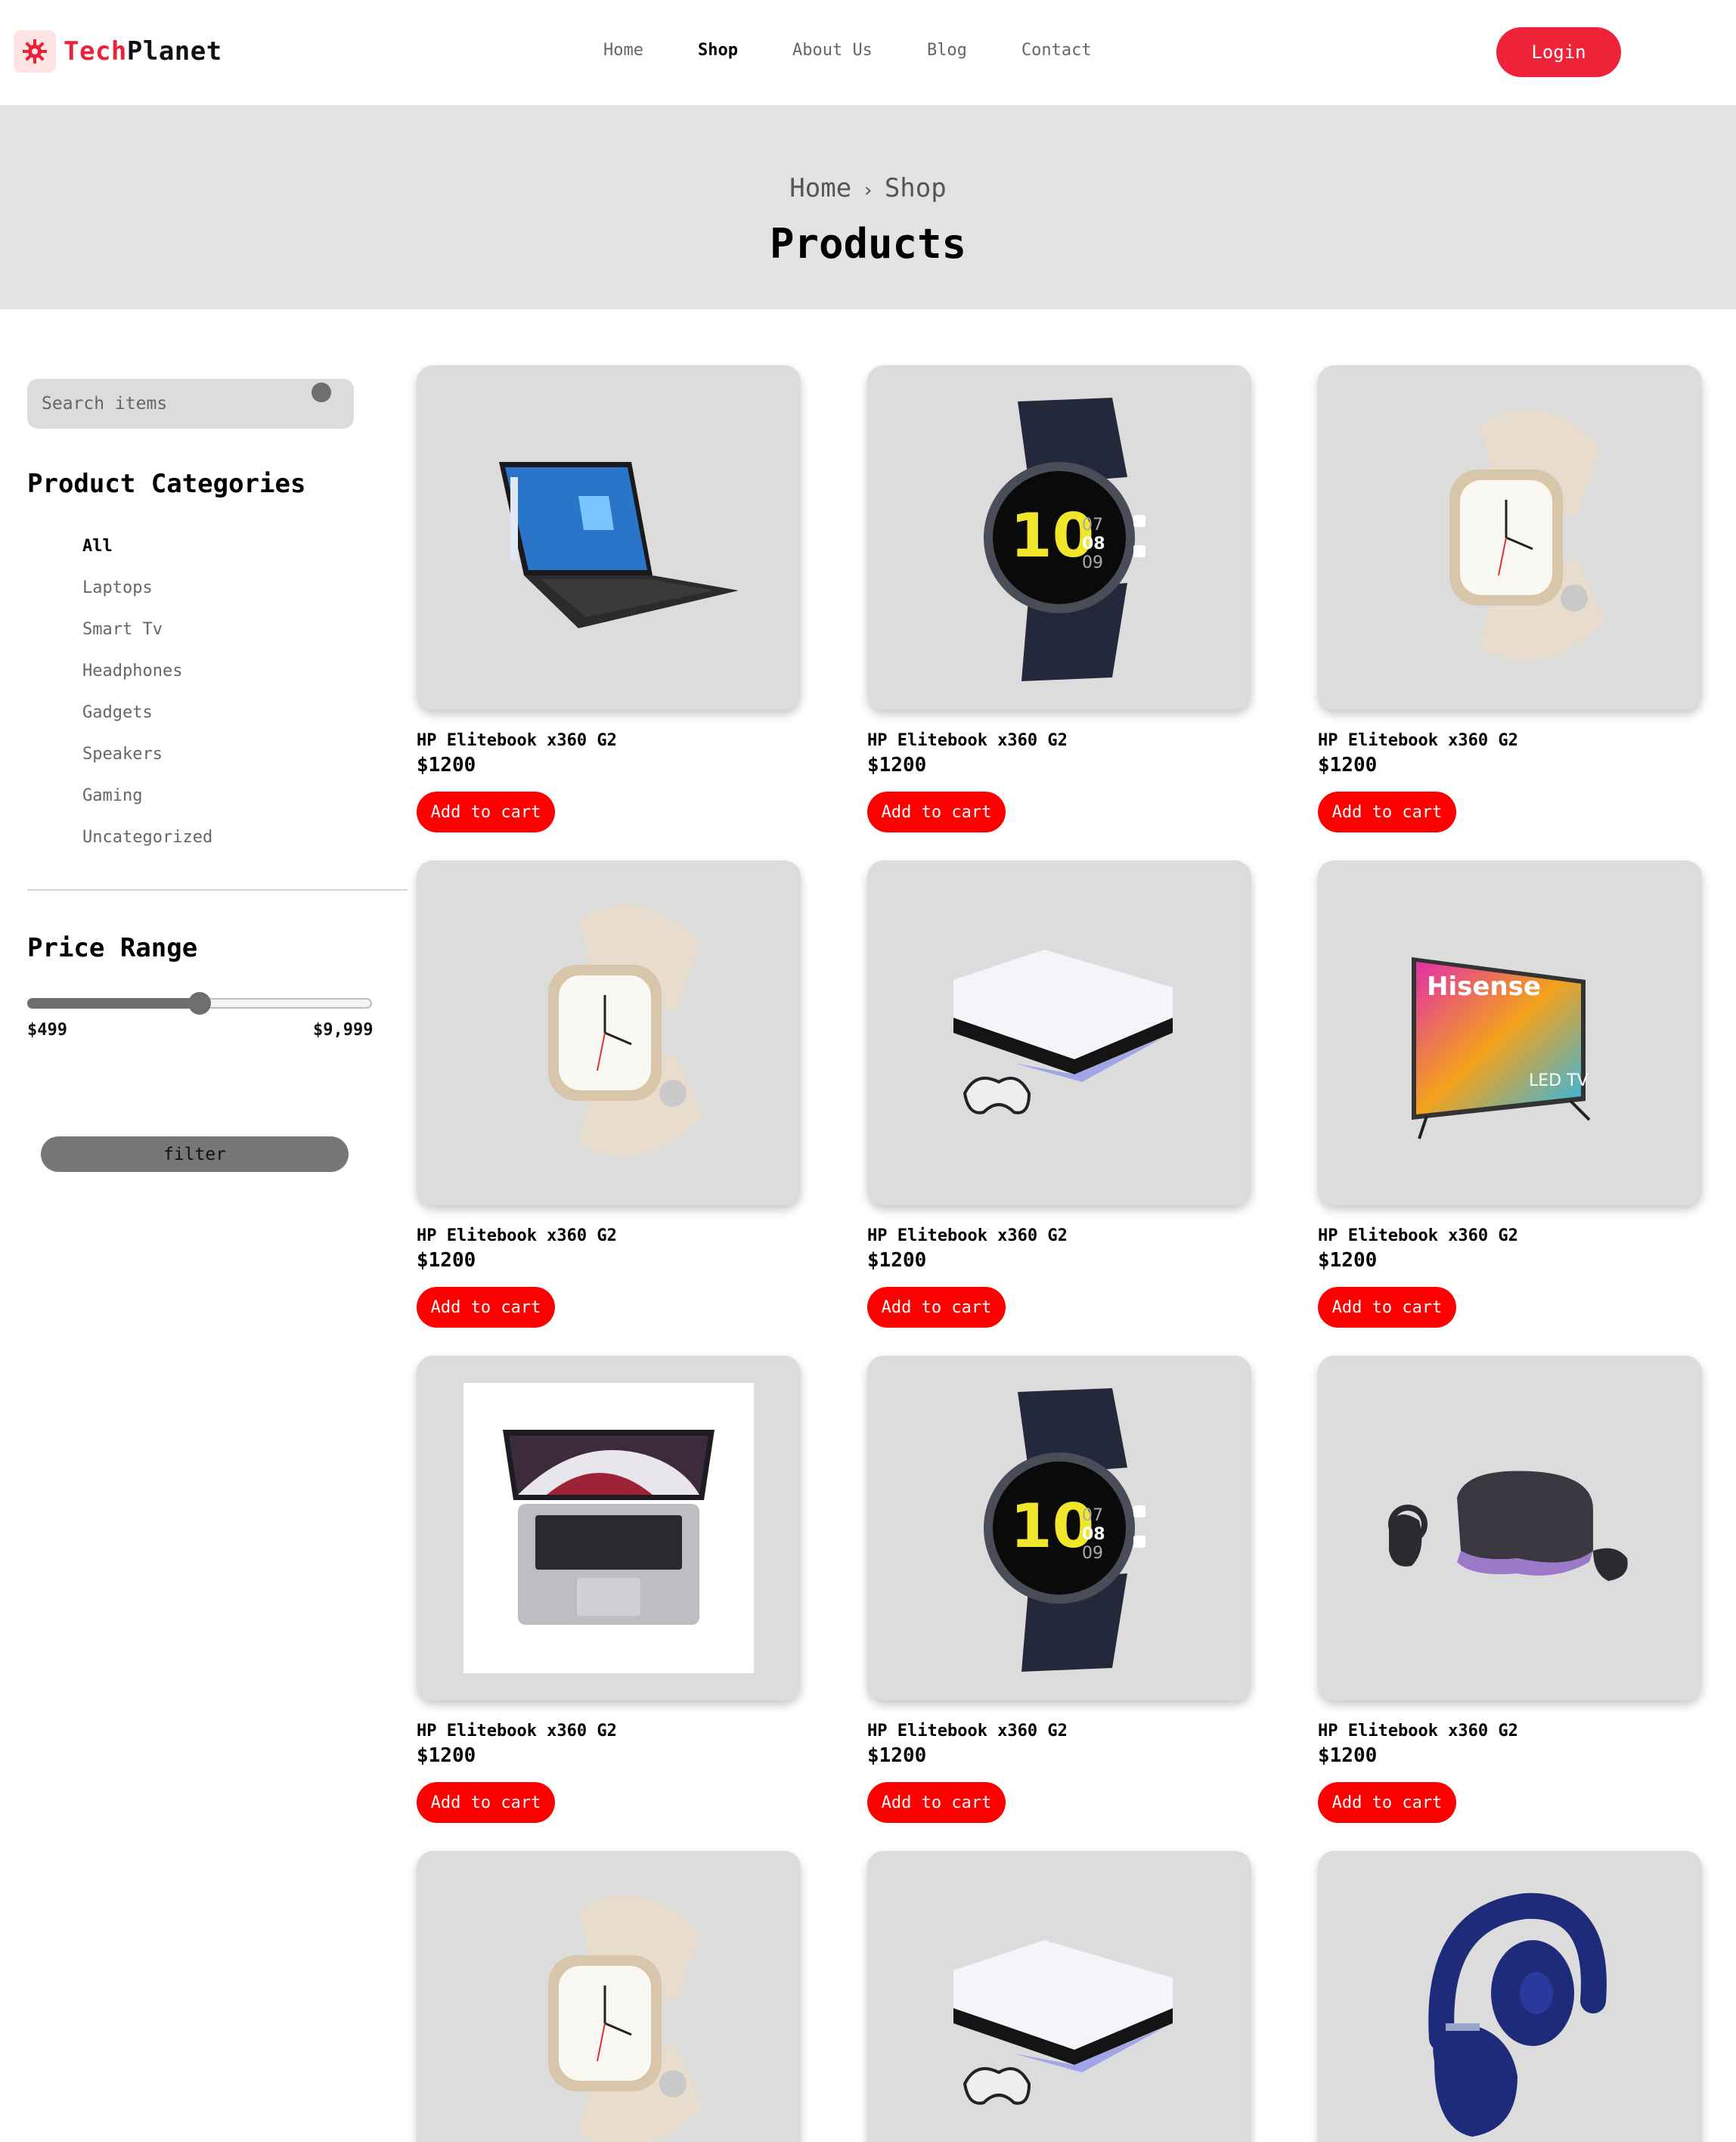 Image resolution: width=1736 pixels, height=2142 pixels. Describe the element at coordinates (195, 1154) in the screenshot. I see `filter-button: filter` at that location.